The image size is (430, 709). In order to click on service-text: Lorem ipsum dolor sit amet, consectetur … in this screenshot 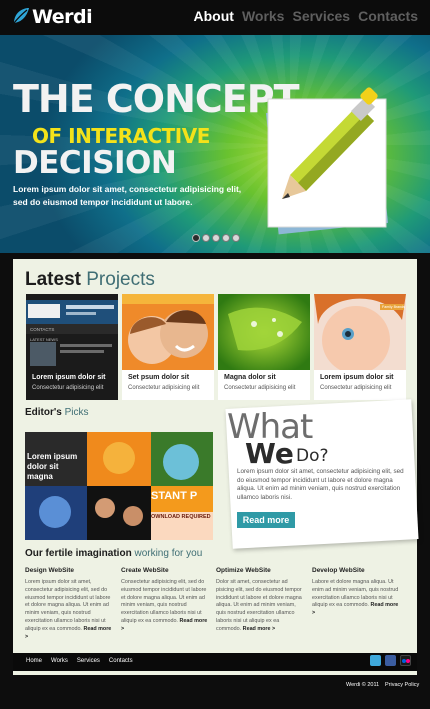, I will do `click(69, 610)`.